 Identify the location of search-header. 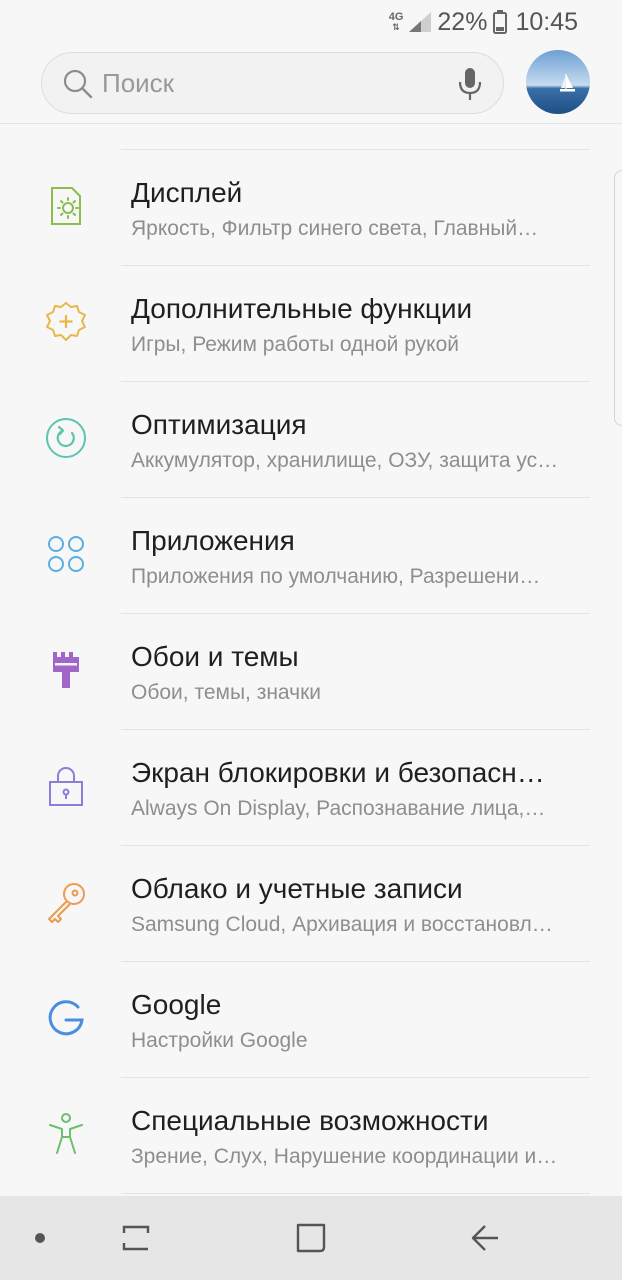
(311, 84).